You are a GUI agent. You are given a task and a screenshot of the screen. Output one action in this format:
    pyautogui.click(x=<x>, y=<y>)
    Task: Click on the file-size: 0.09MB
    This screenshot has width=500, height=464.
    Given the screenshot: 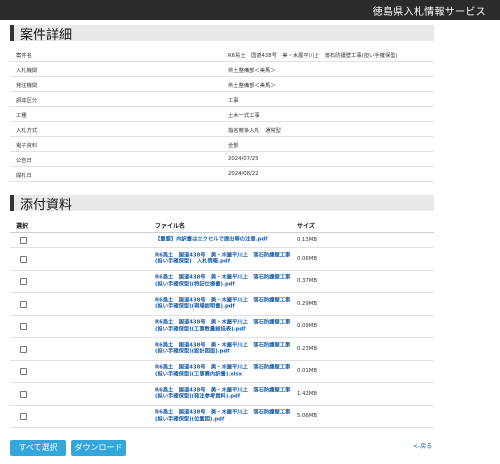 What is the action you would take?
    pyautogui.click(x=307, y=326)
    